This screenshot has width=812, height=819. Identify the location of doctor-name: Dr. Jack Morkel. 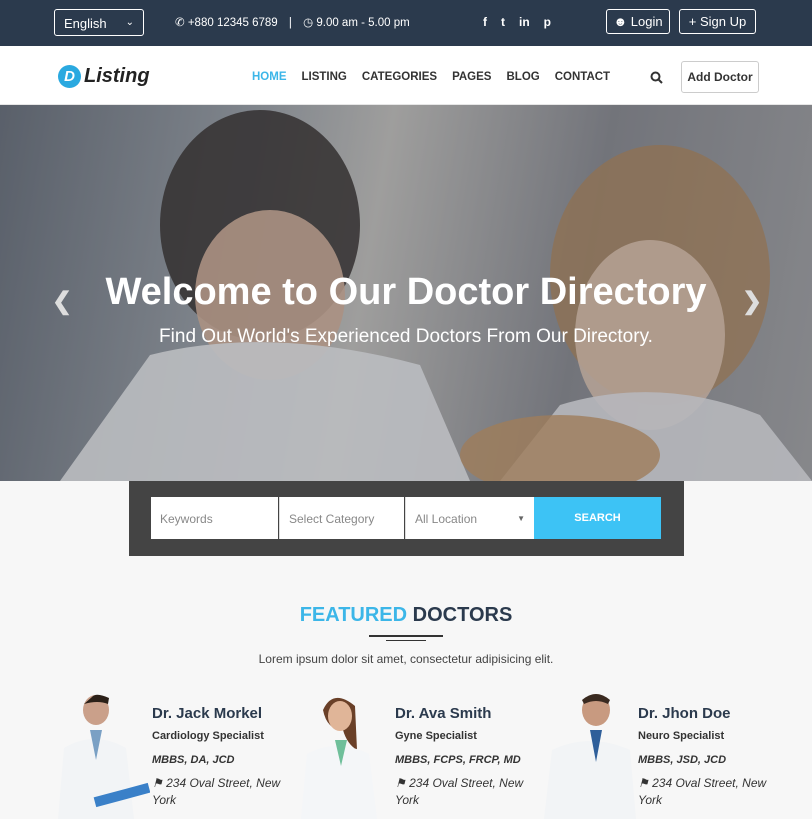
(217, 713).